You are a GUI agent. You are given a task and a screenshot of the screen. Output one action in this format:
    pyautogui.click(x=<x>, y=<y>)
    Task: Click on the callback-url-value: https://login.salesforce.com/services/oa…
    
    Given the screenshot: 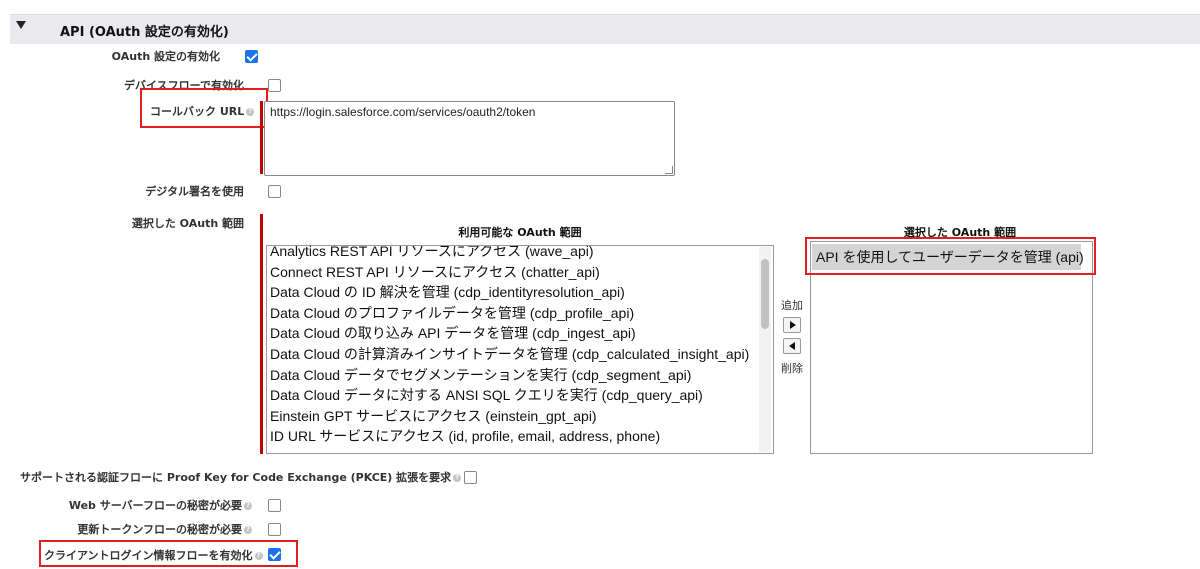 What is the action you would take?
    pyautogui.click(x=403, y=112)
    